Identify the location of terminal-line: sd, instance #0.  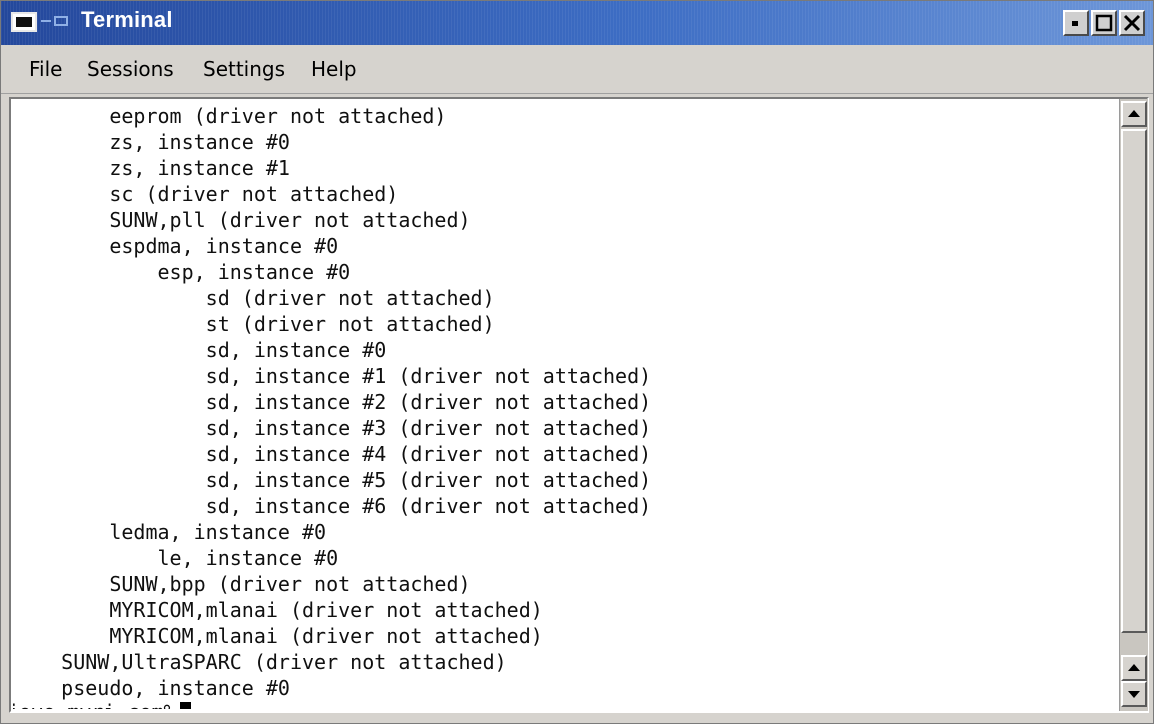
(200, 350).